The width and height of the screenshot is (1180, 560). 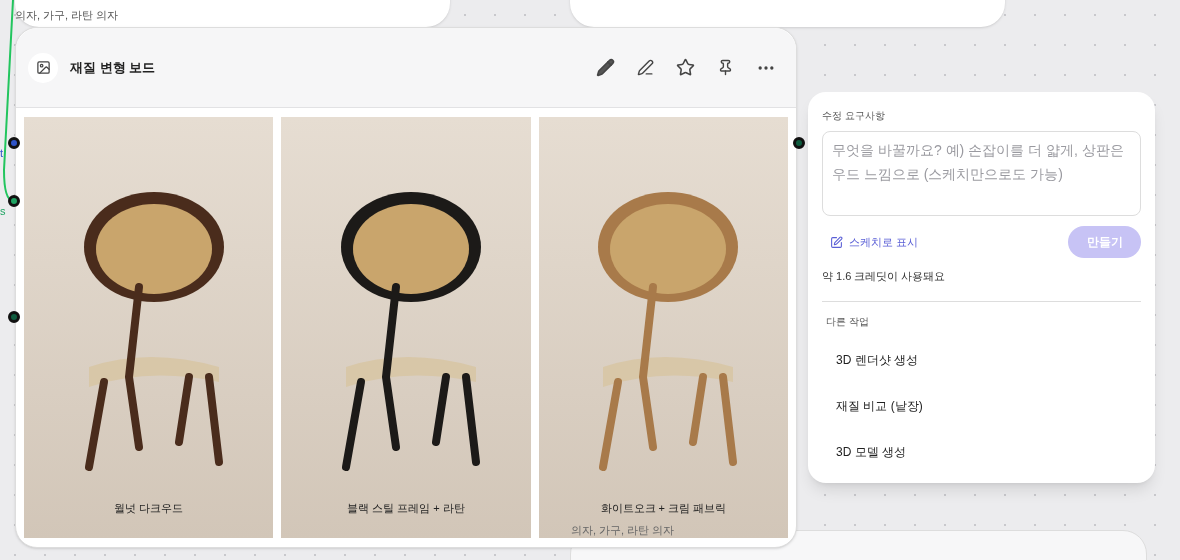 What do you see at coordinates (43, 67) in the screenshot?
I see `image-icon` at bounding box center [43, 67].